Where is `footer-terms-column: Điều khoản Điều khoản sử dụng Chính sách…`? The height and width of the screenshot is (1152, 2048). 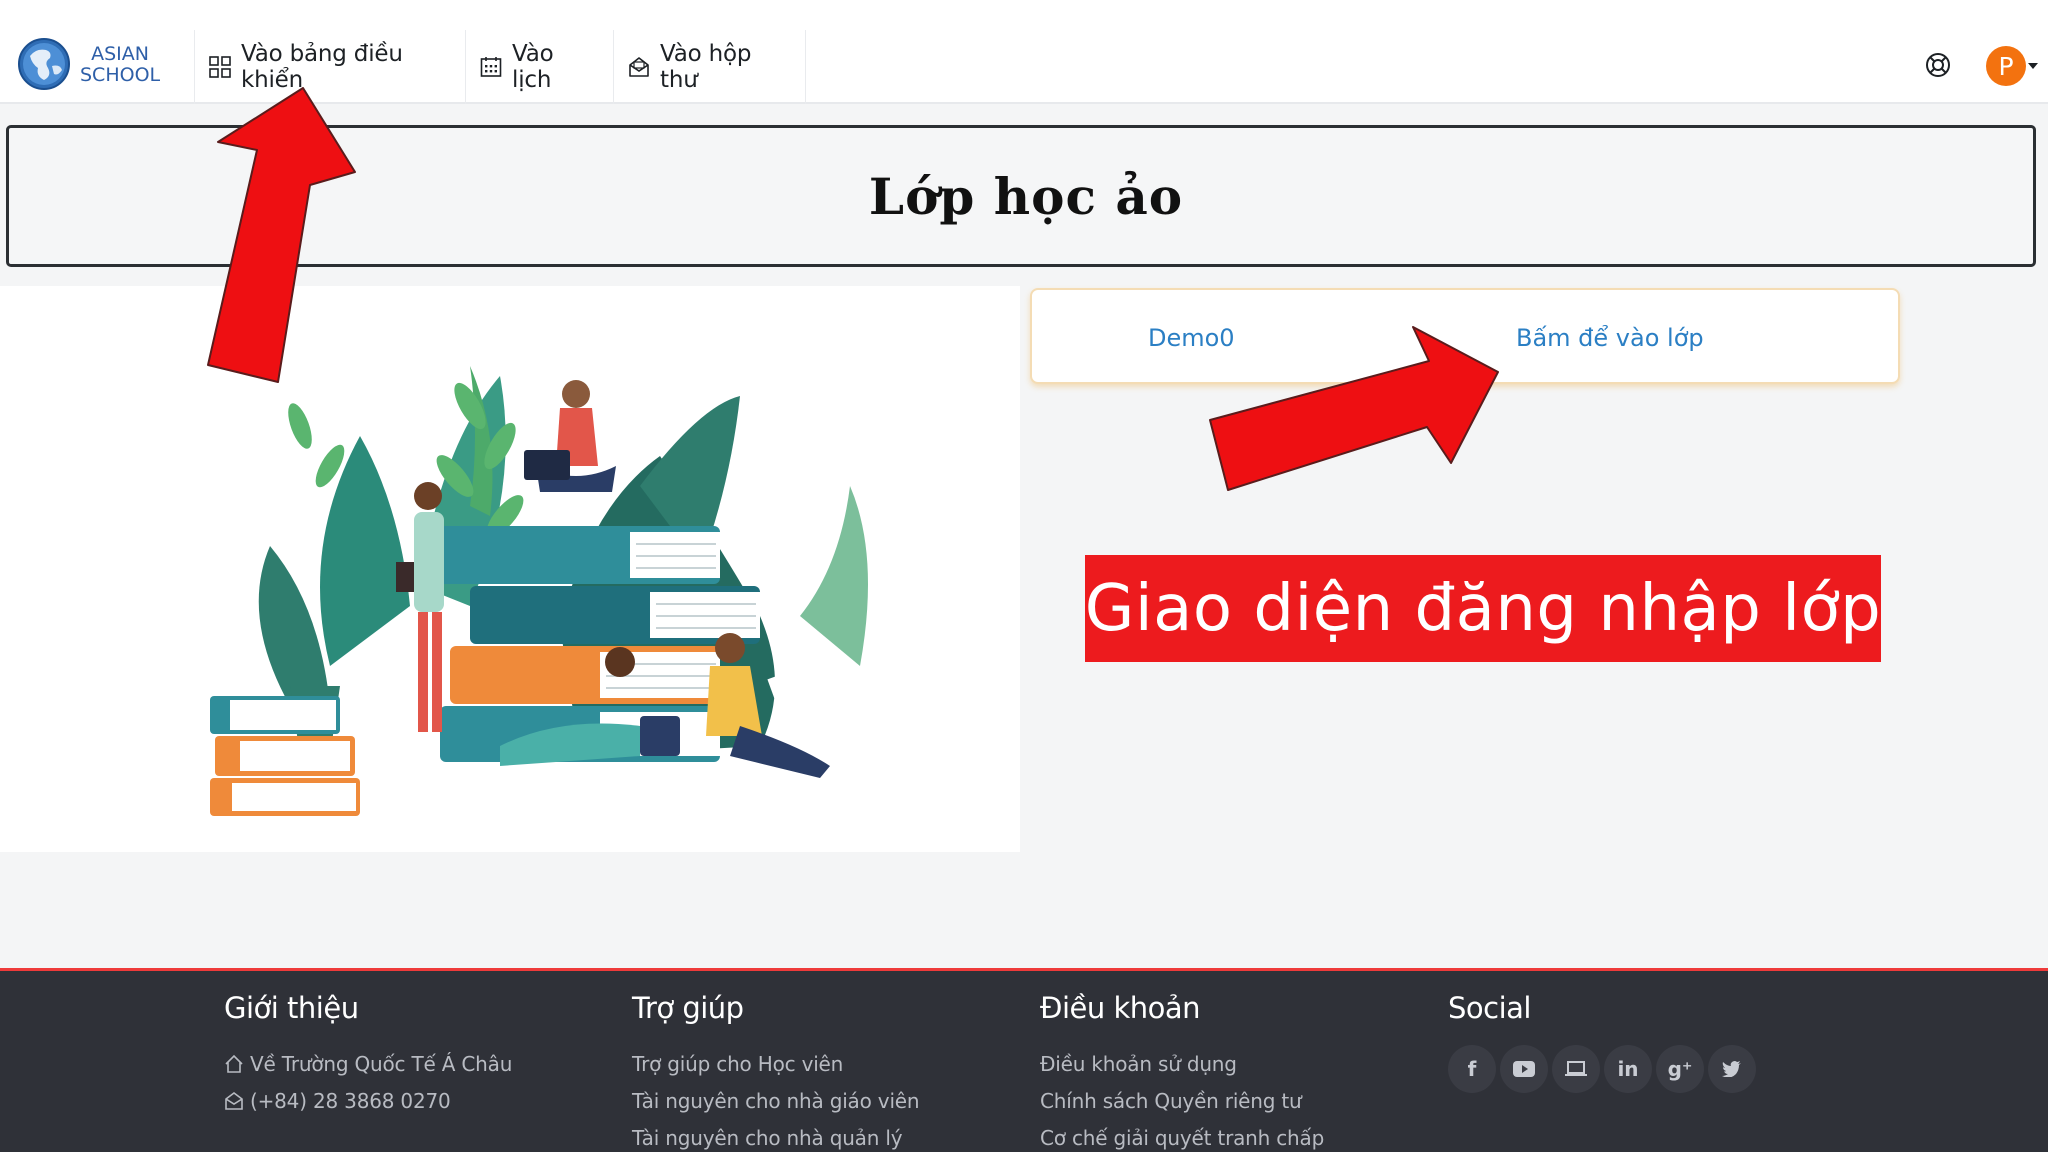 footer-terms-column: Điều khoản Điều khoản sử dụng Chính sách… is located at coordinates (1182, 1071).